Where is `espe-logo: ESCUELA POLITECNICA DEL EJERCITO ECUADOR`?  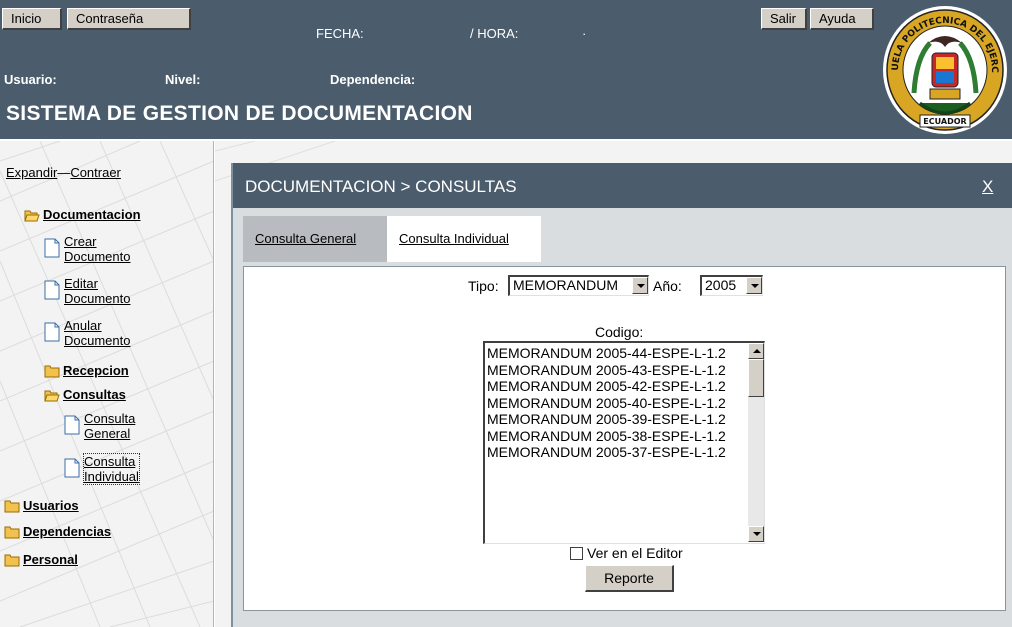 espe-logo: ESCUELA POLITECNICA DEL EJERCITO ECUADOR is located at coordinates (943, 68).